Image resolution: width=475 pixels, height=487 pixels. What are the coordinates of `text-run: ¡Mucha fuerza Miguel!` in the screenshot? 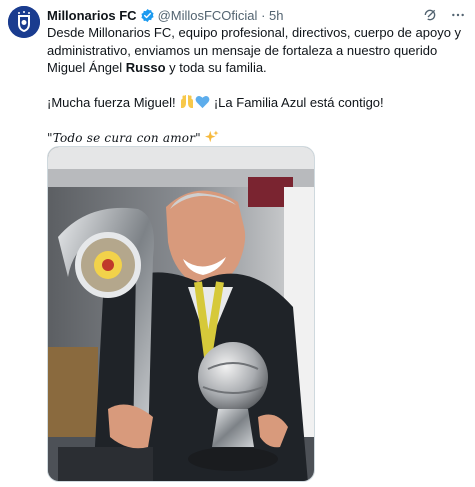 It's located at (113, 102).